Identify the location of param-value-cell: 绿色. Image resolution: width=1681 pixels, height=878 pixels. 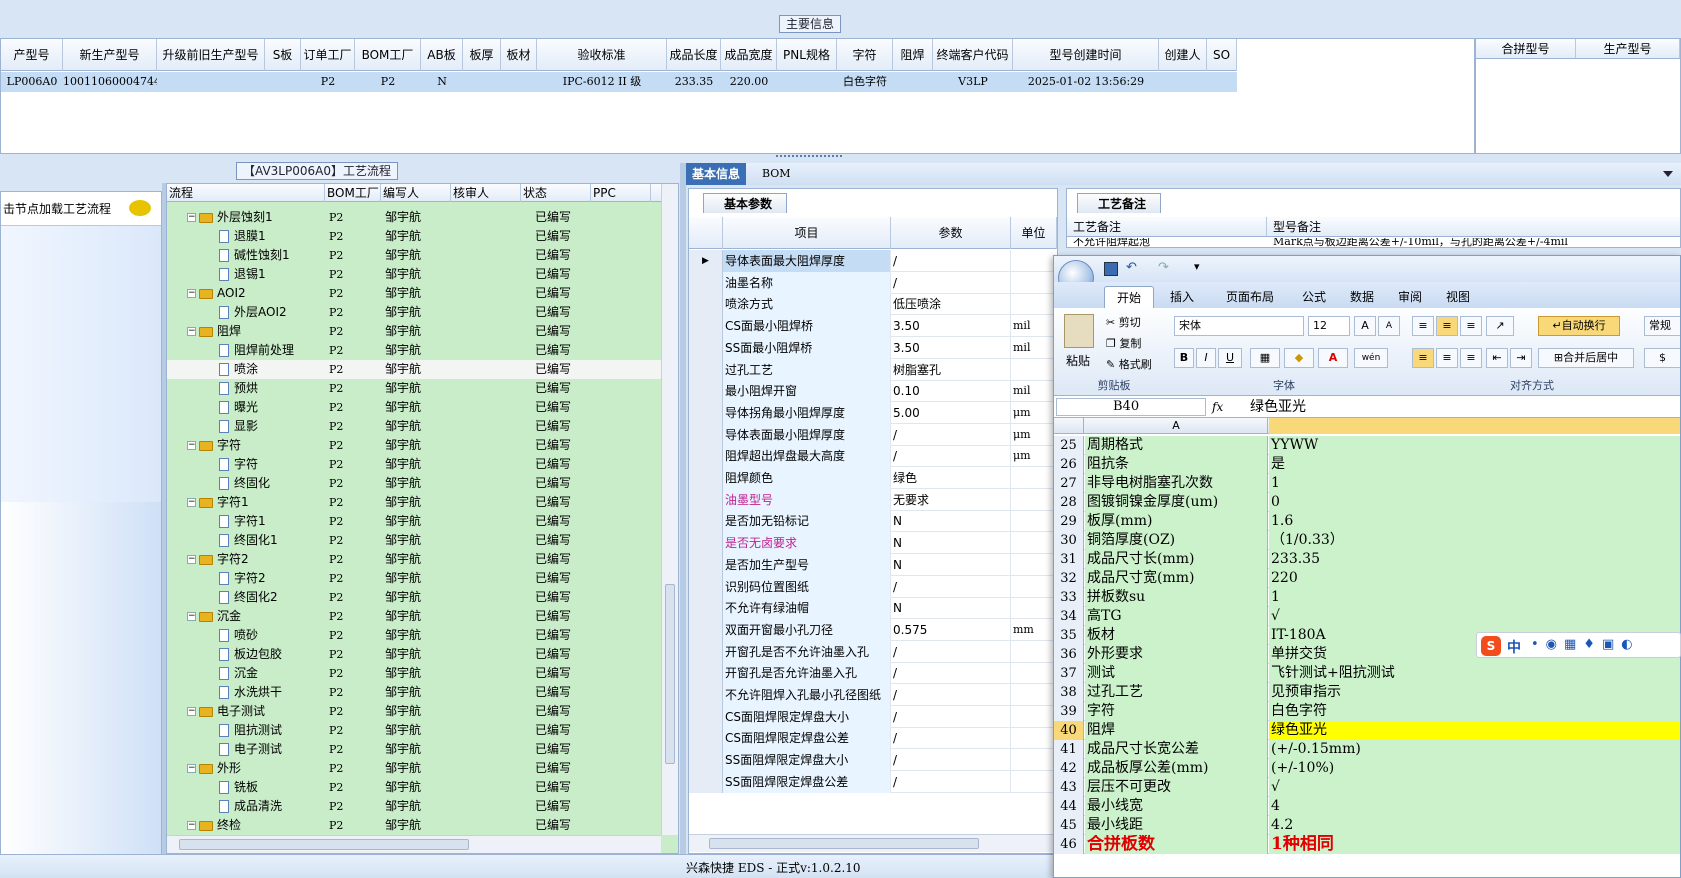
(951, 478).